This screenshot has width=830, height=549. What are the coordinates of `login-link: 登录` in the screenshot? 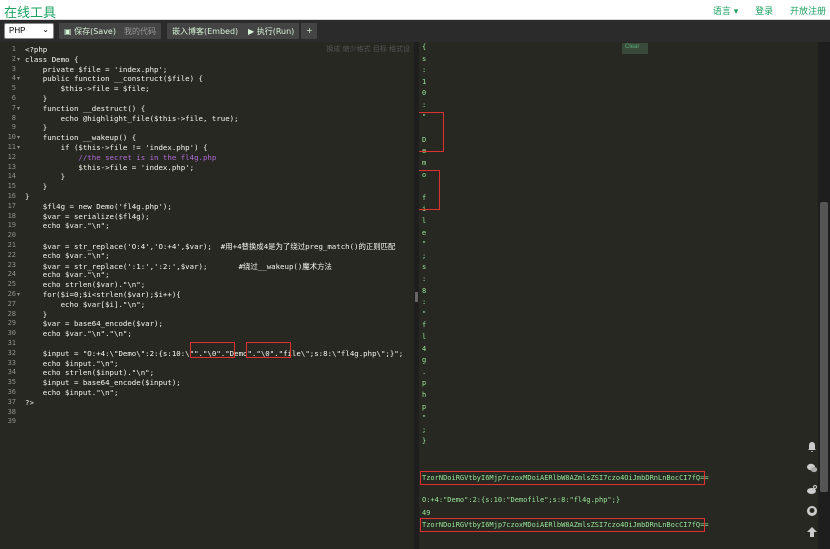 It's located at (764, 12).